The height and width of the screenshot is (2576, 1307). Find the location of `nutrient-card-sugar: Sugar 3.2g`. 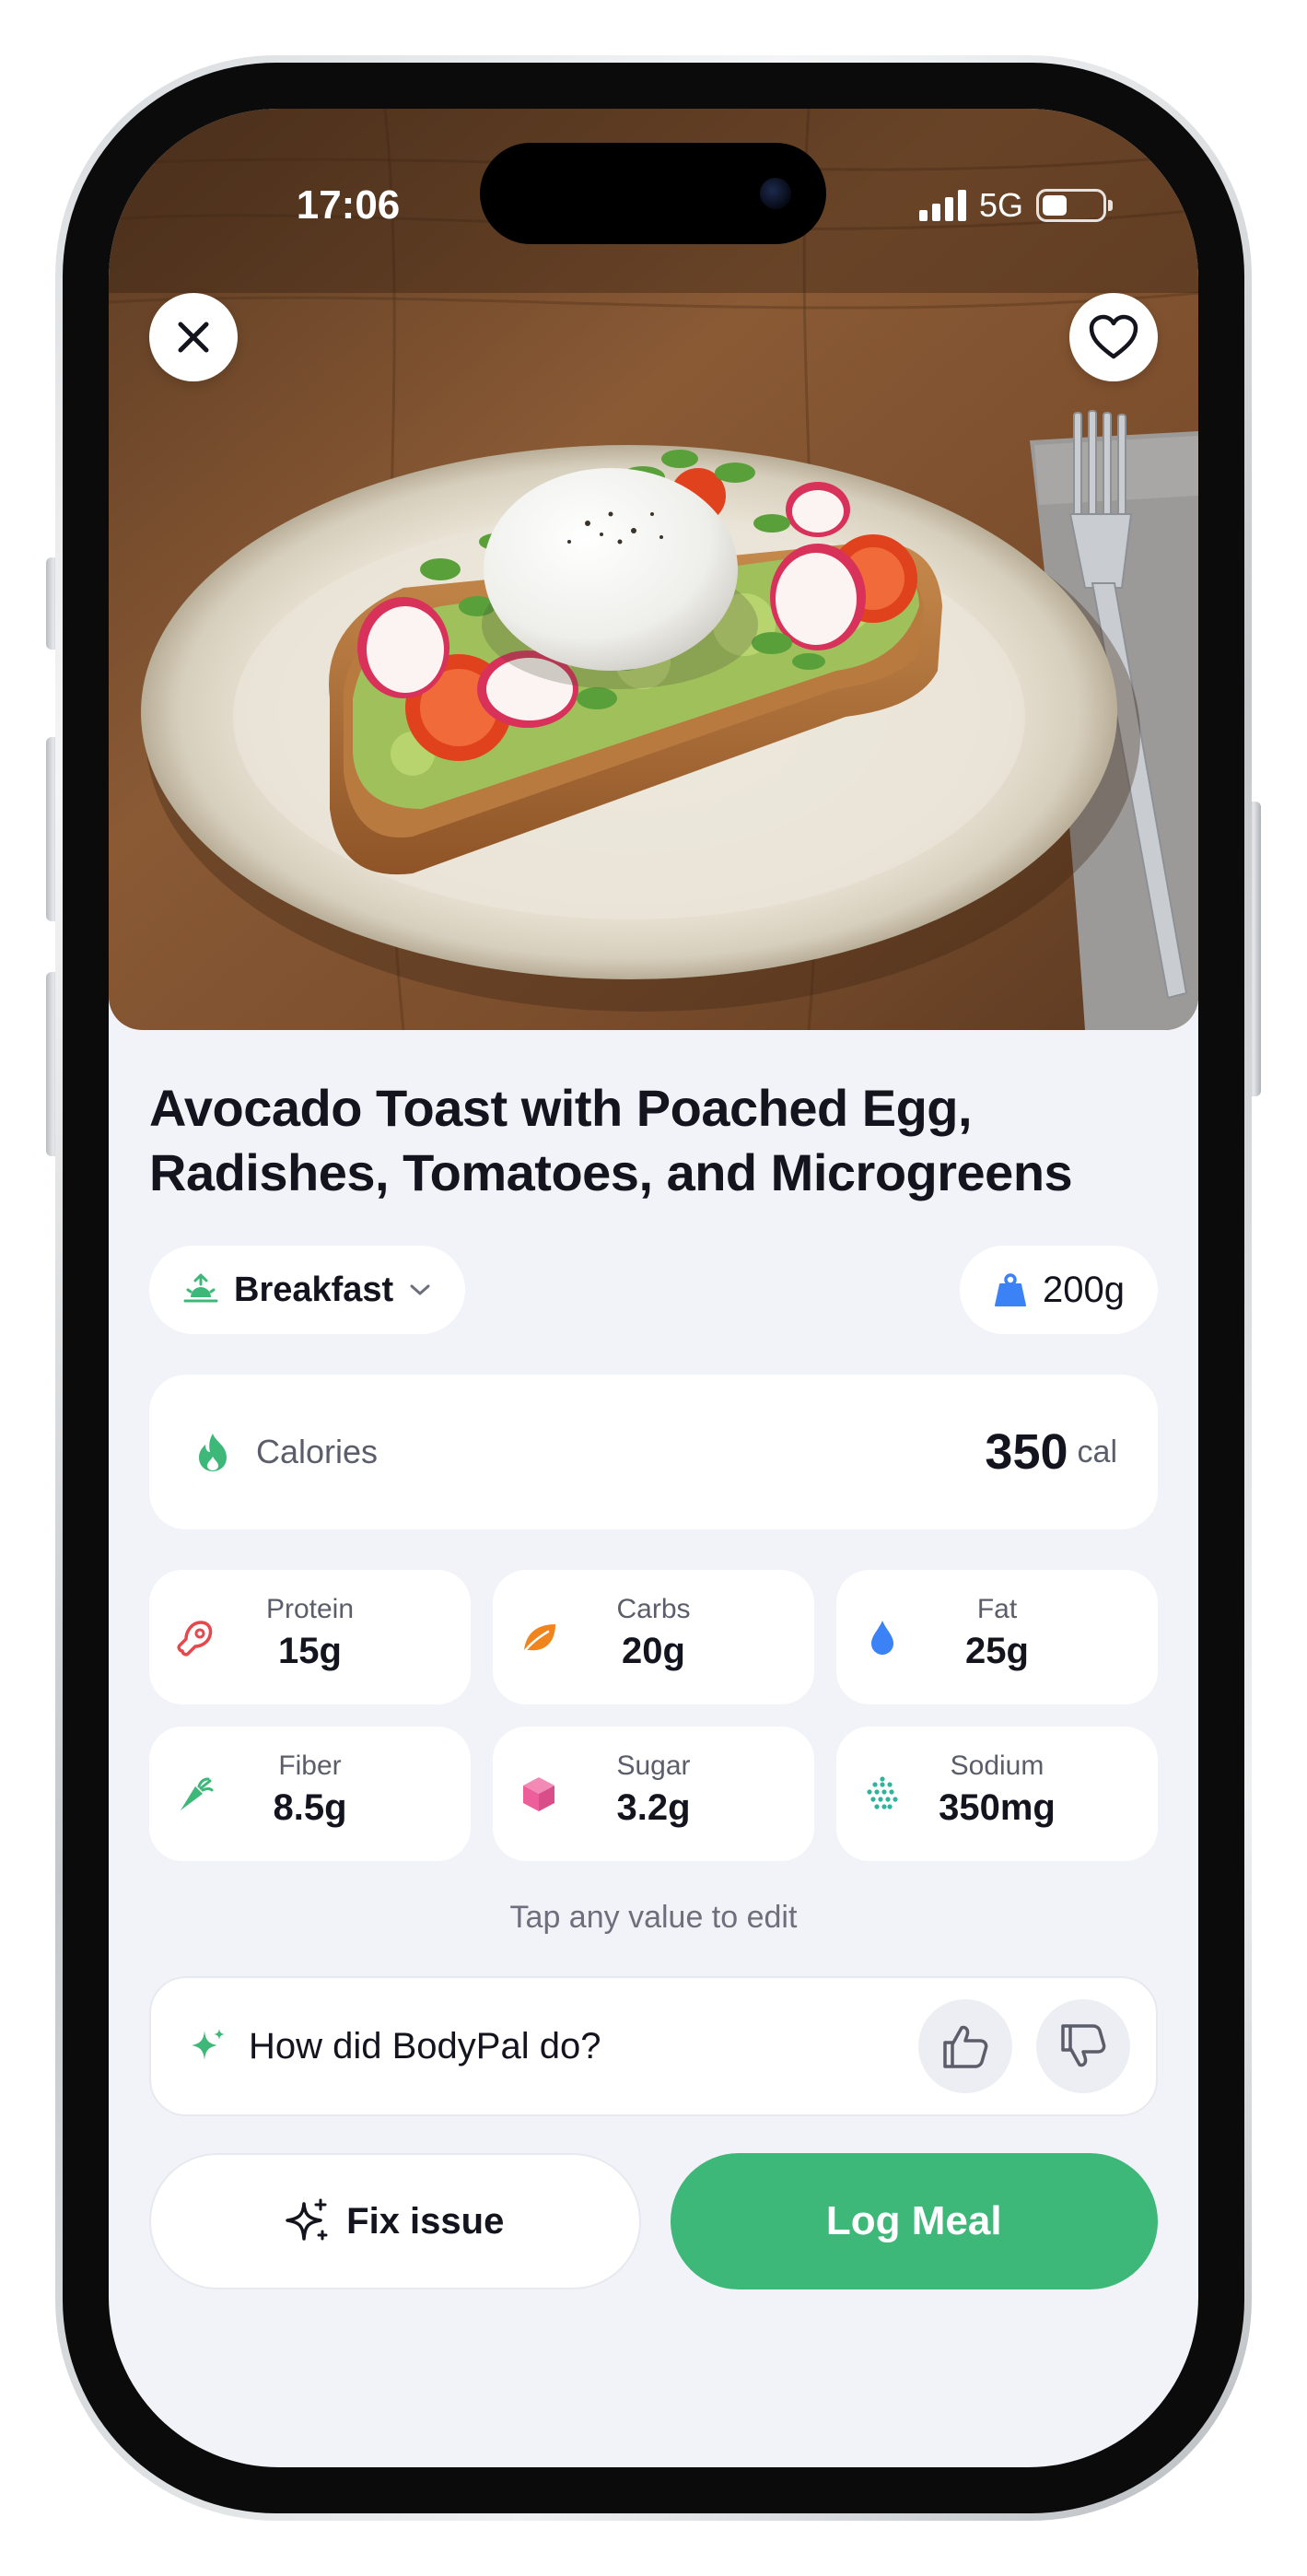

nutrient-card-sugar: Sugar 3.2g is located at coordinates (653, 1794).